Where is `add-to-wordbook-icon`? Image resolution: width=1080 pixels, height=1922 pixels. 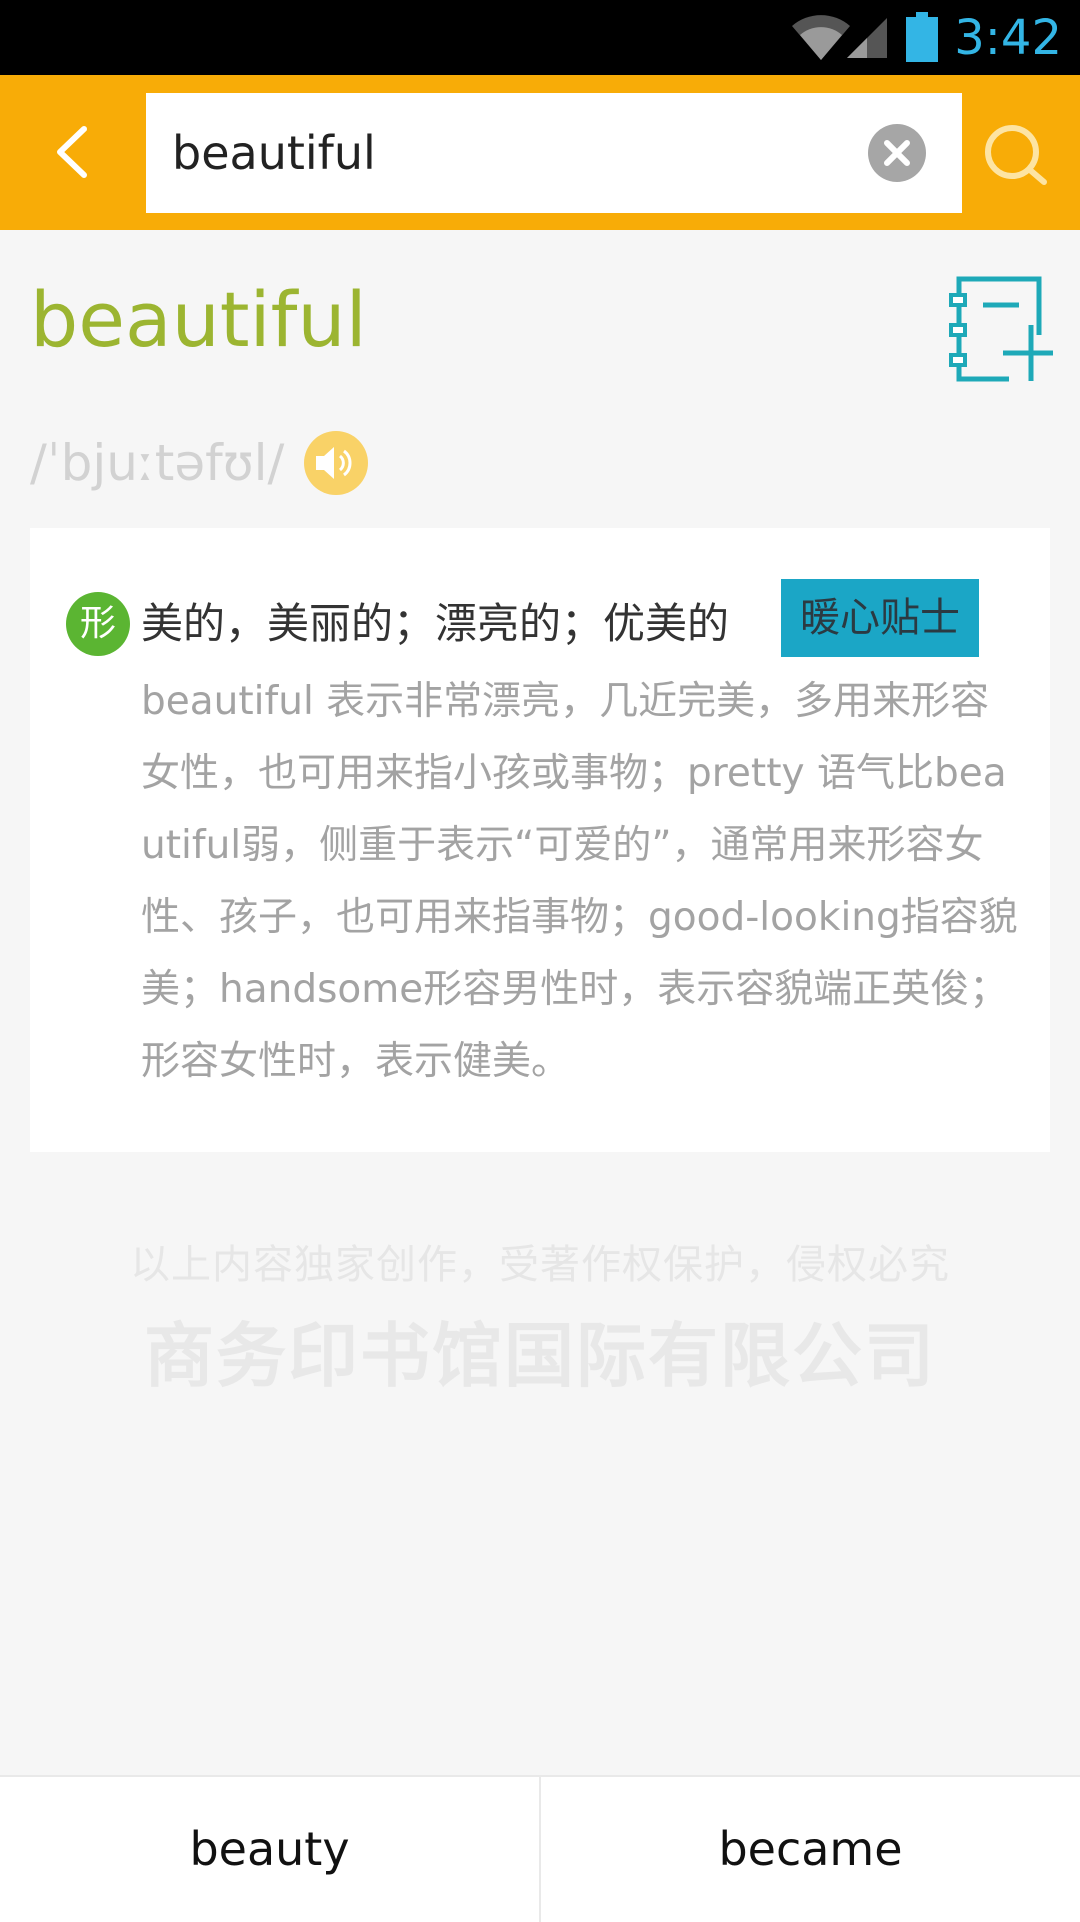
add-to-wordbook-icon is located at coordinates (1000, 331).